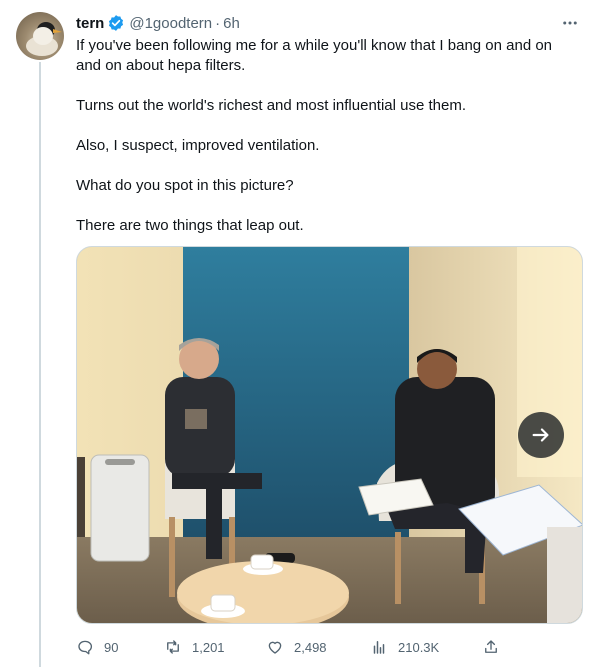 The width and height of the screenshot is (598, 667). Describe the element at coordinates (185, 185) in the screenshot. I see `tweet-paragraph: What do you spot in this picture?` at that location.